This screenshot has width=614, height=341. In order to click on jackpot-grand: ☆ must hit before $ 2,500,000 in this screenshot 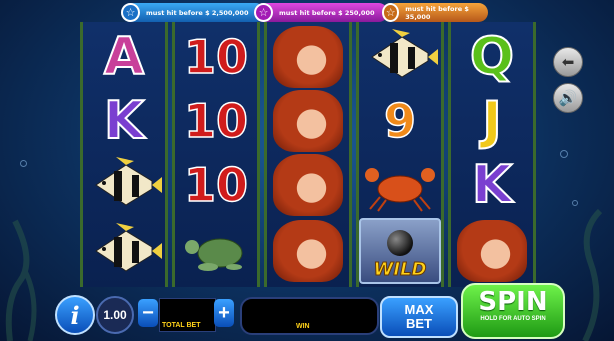, I will do `click(193, 12)`.